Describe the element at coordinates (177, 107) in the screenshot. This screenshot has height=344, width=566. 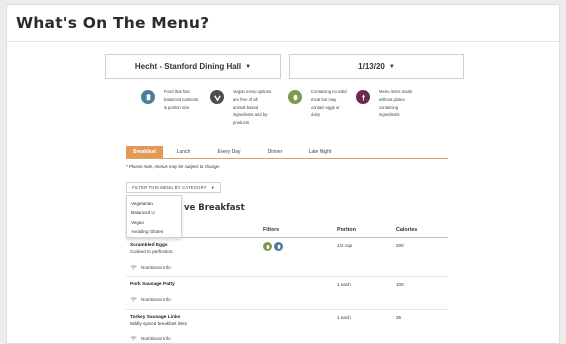
I see `legend-text: & portion size` at that location.